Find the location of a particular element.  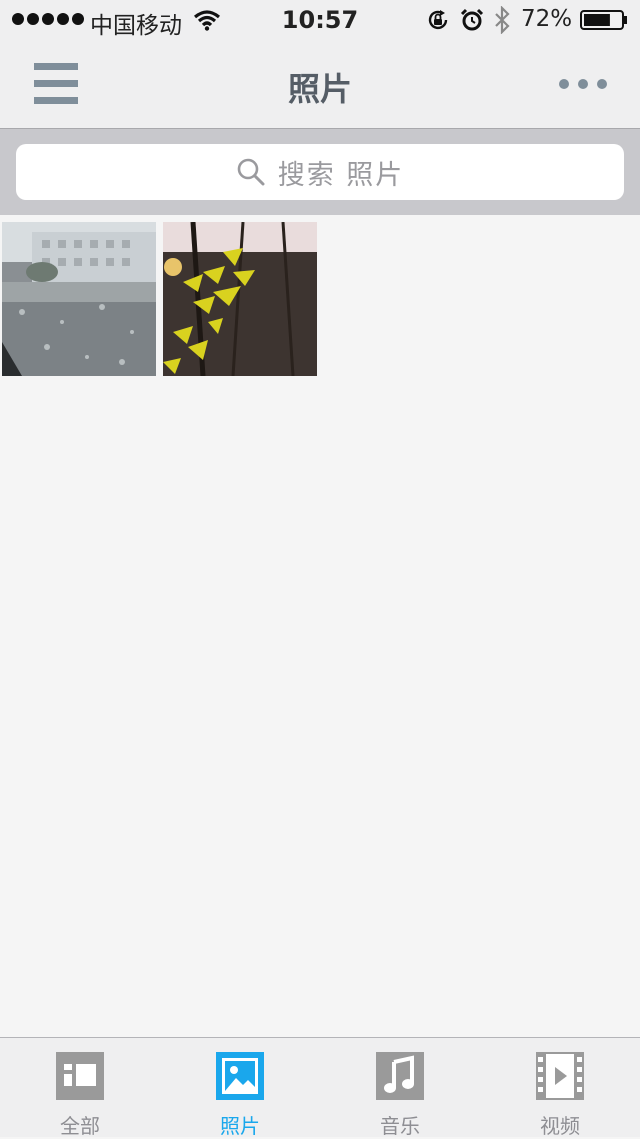

battery-icon is located at coordinates (603, 20).